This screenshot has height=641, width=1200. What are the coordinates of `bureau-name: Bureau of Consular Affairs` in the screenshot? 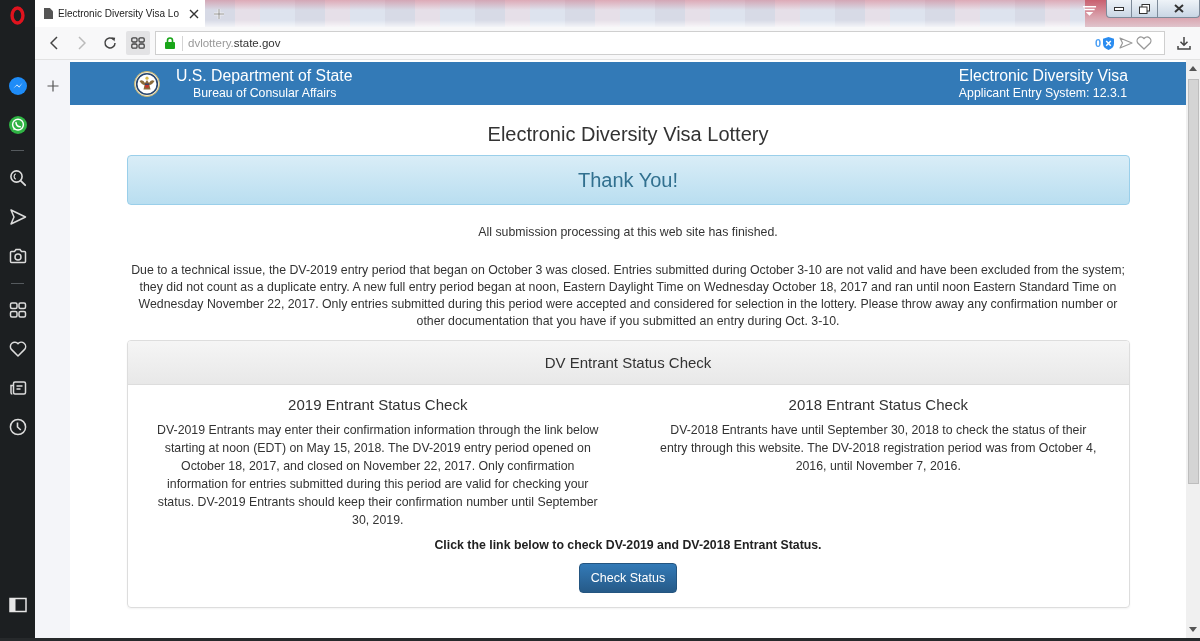 It's located at (265, 92).